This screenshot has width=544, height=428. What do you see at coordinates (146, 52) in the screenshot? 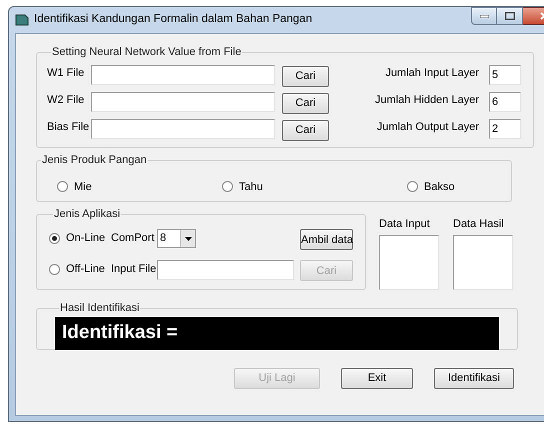
I see `group-title: Setting Neural Network Value from File` at bounding box center [146, 52].